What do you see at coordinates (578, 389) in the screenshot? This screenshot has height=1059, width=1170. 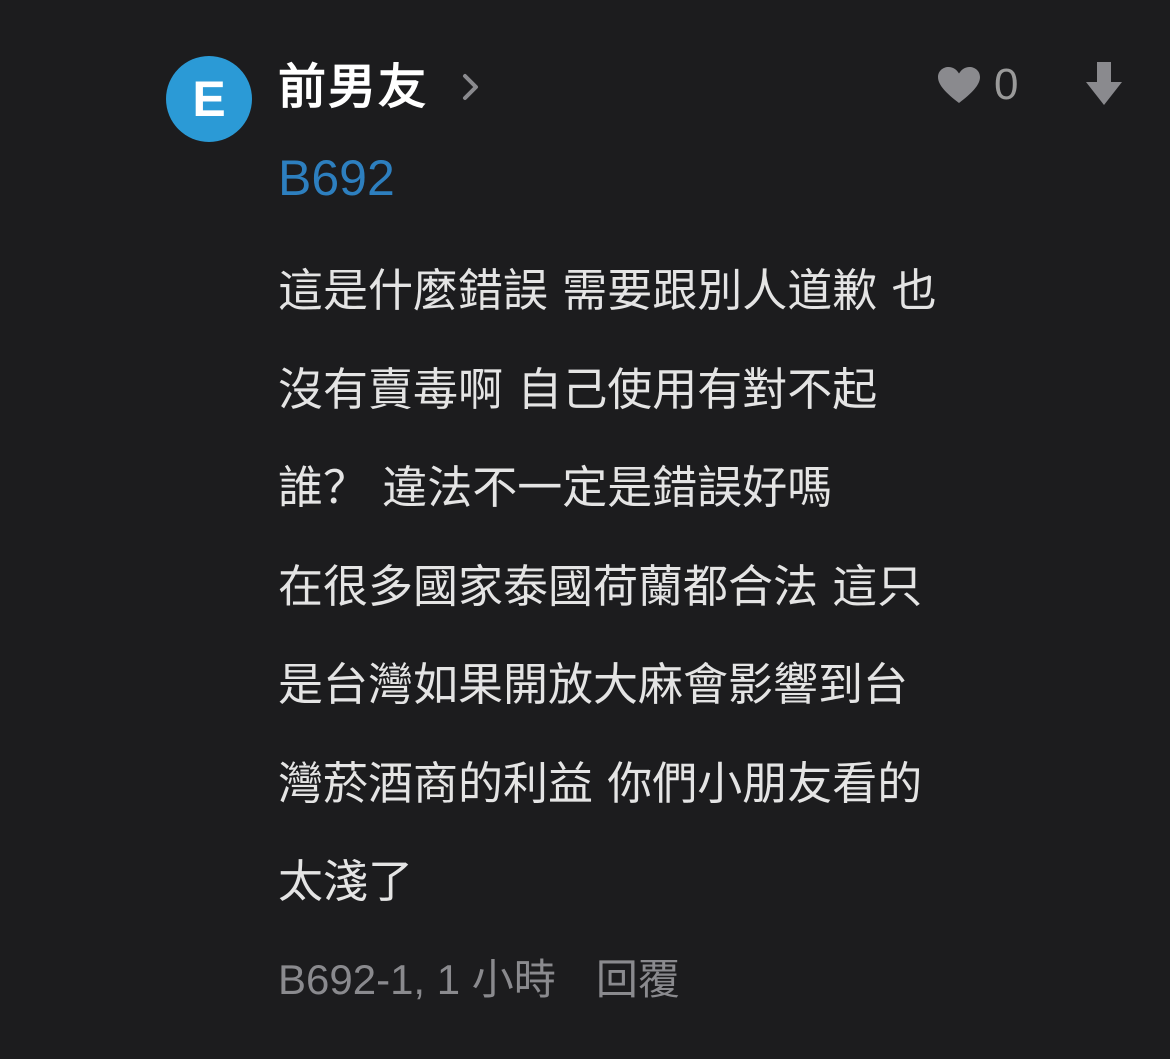 I see `comment-body-line: 沒有賣毒啊 自己使用有對不起` at bounding box center [578, 389].